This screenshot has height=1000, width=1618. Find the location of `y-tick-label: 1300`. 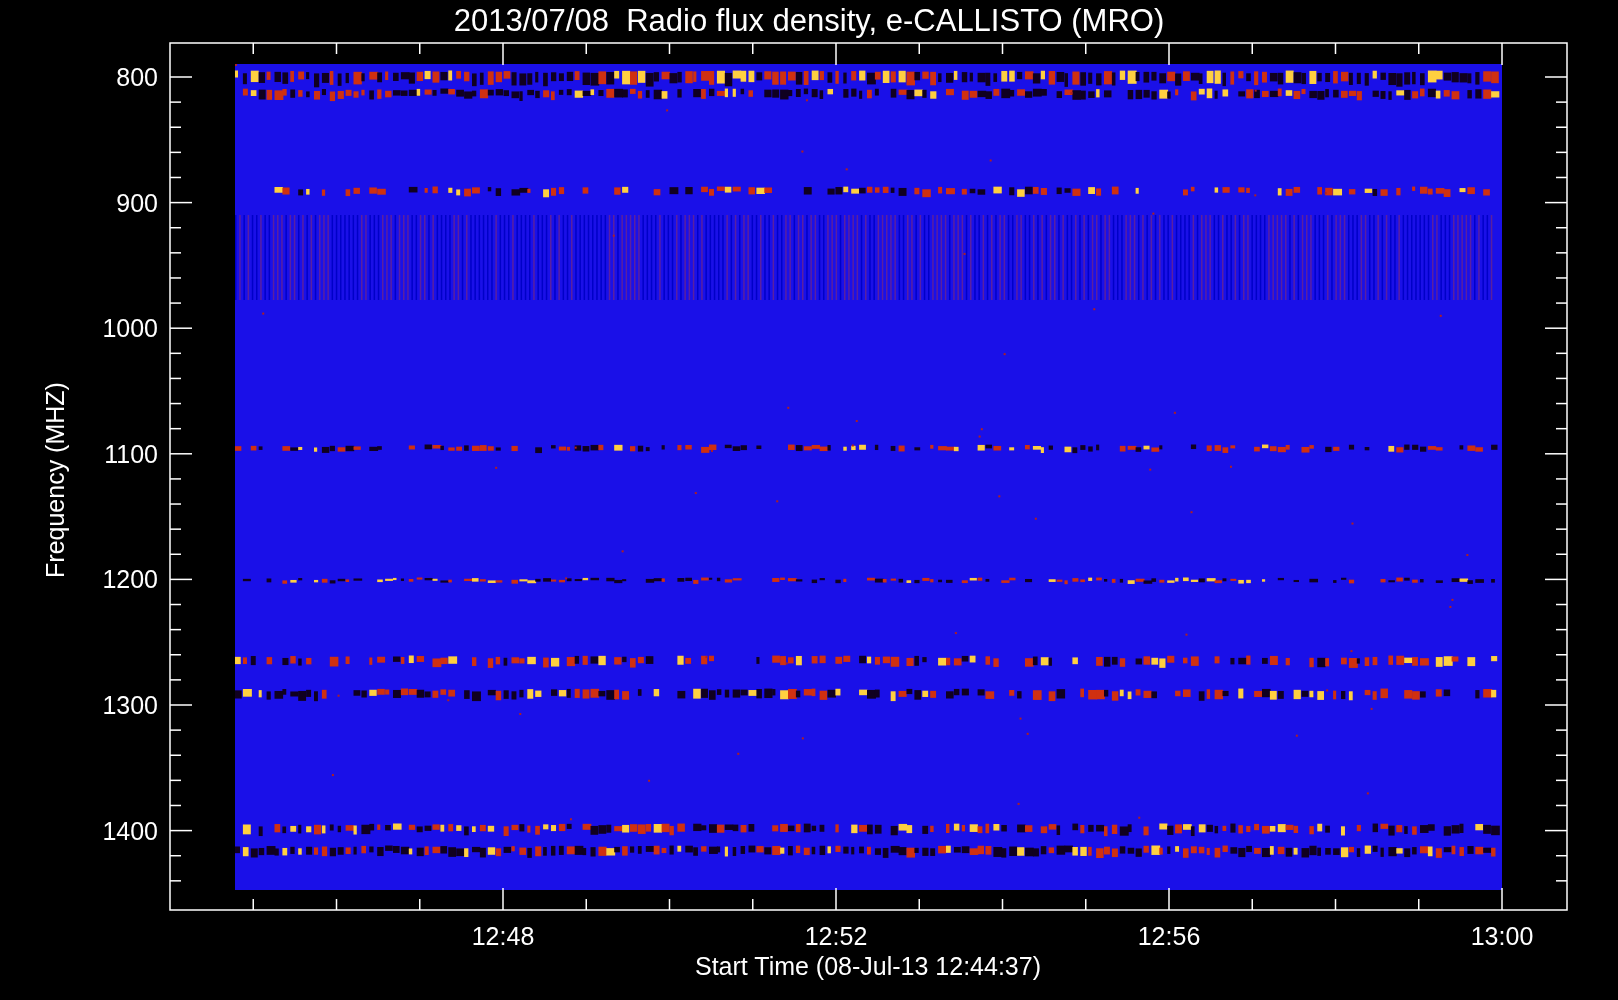

y-tick-label: 1300 is located at coordinates (130, 705).